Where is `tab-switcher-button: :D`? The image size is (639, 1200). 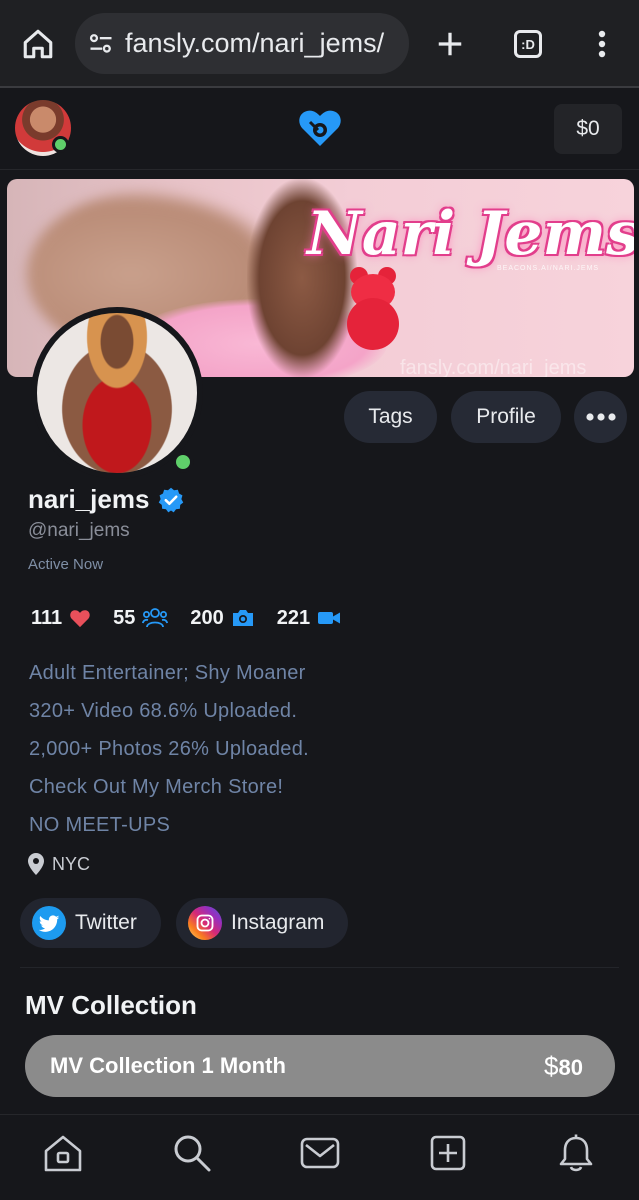
tab-switcher-button: :D is located at coordinates (528, 44).